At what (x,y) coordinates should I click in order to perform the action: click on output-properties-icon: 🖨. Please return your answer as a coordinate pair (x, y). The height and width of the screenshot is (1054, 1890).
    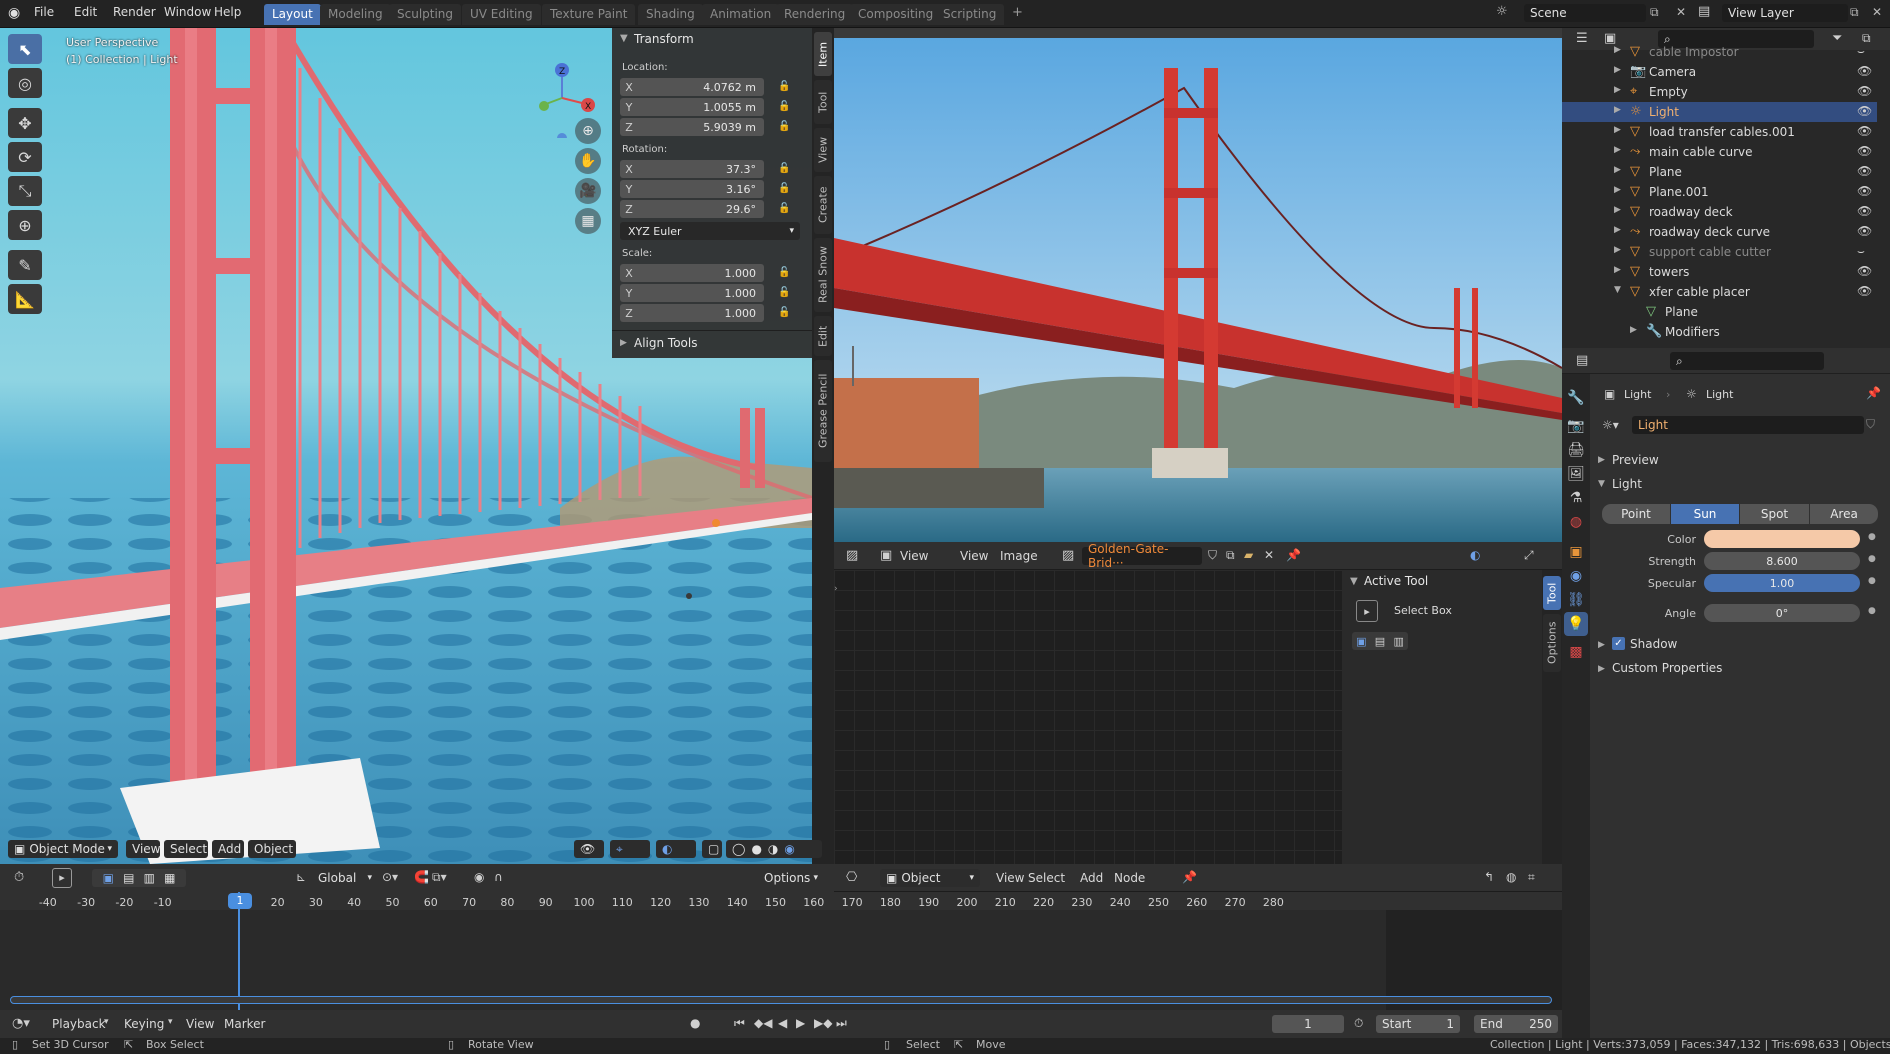
    Looking at the image, I should click on (1576, 450).